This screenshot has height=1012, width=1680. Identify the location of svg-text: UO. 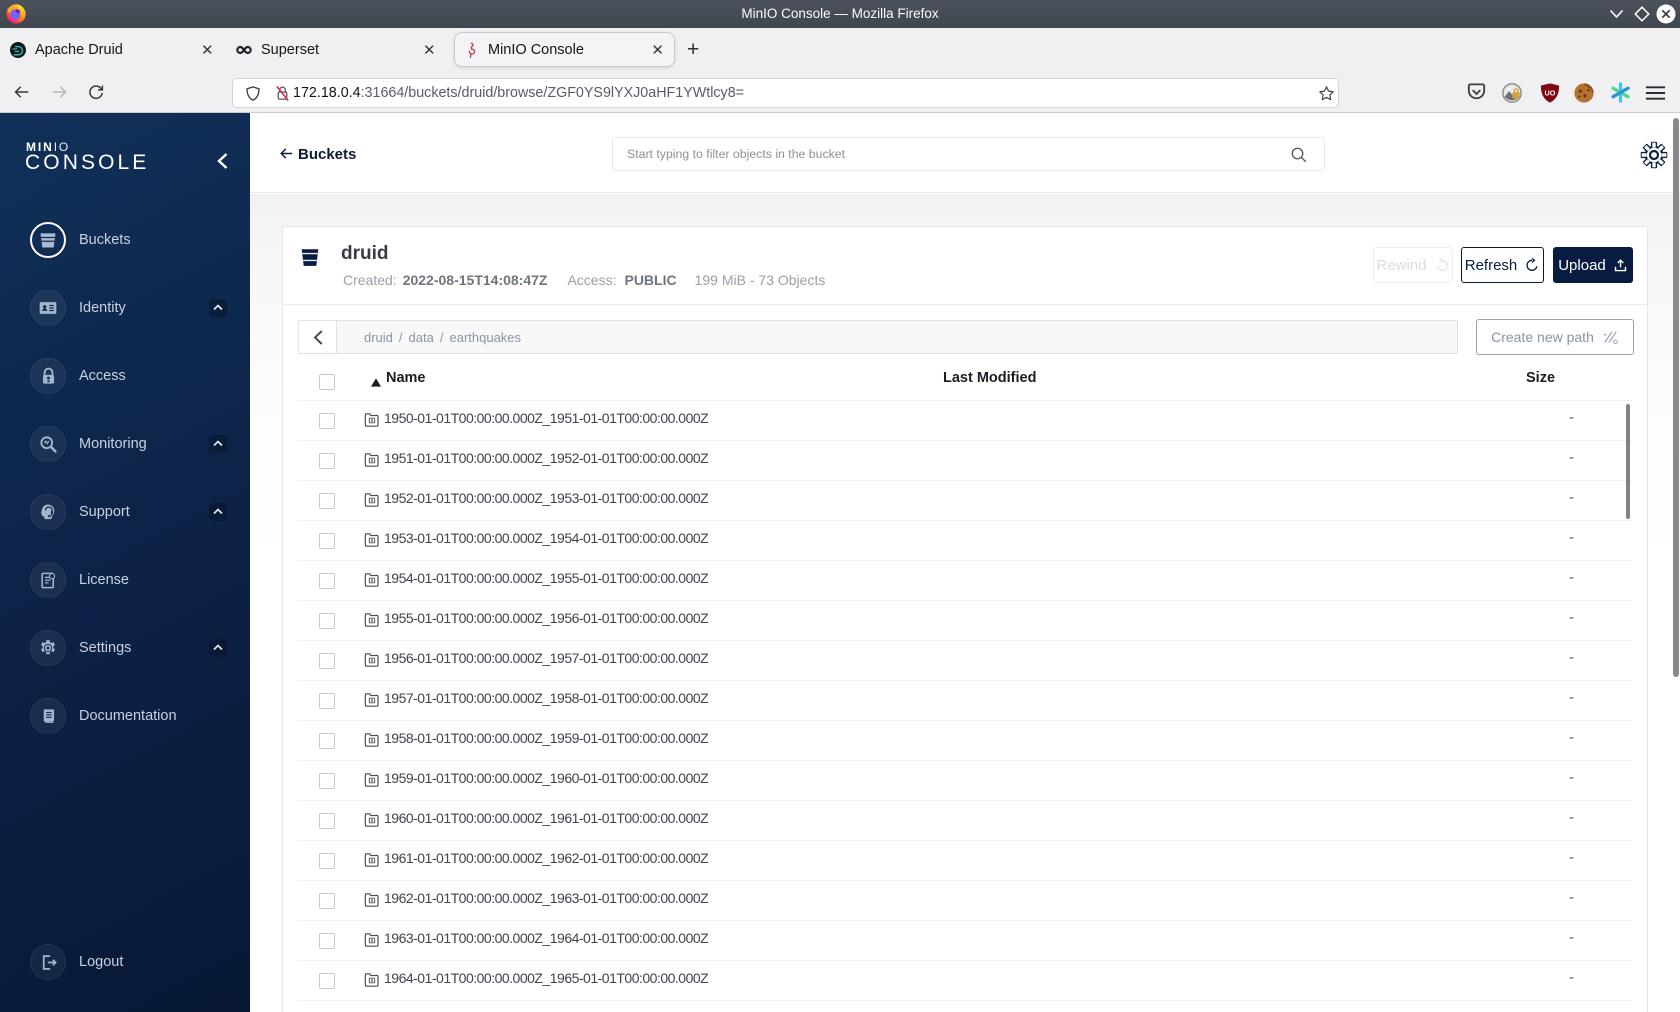
(1550, 92).